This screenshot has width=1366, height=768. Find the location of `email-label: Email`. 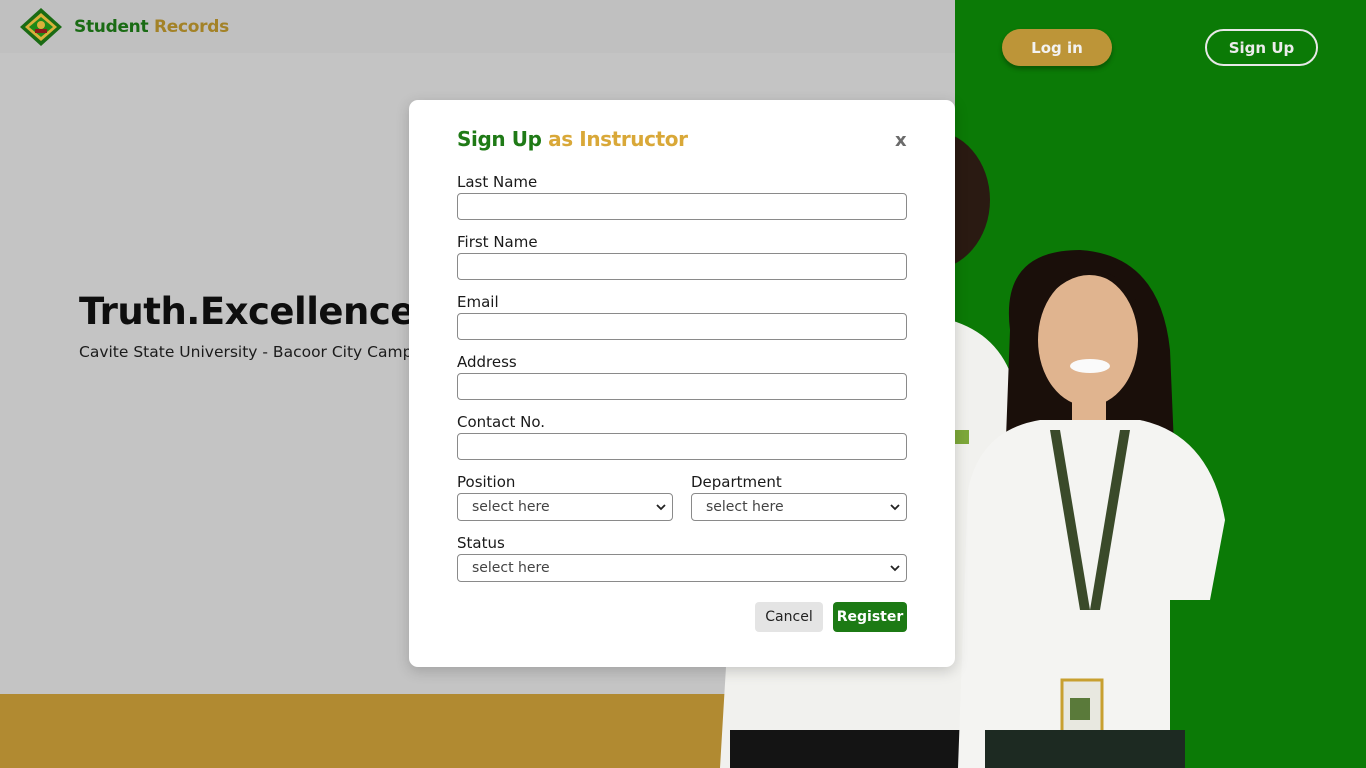

email-label: Email is located at coordinates (478, 302).